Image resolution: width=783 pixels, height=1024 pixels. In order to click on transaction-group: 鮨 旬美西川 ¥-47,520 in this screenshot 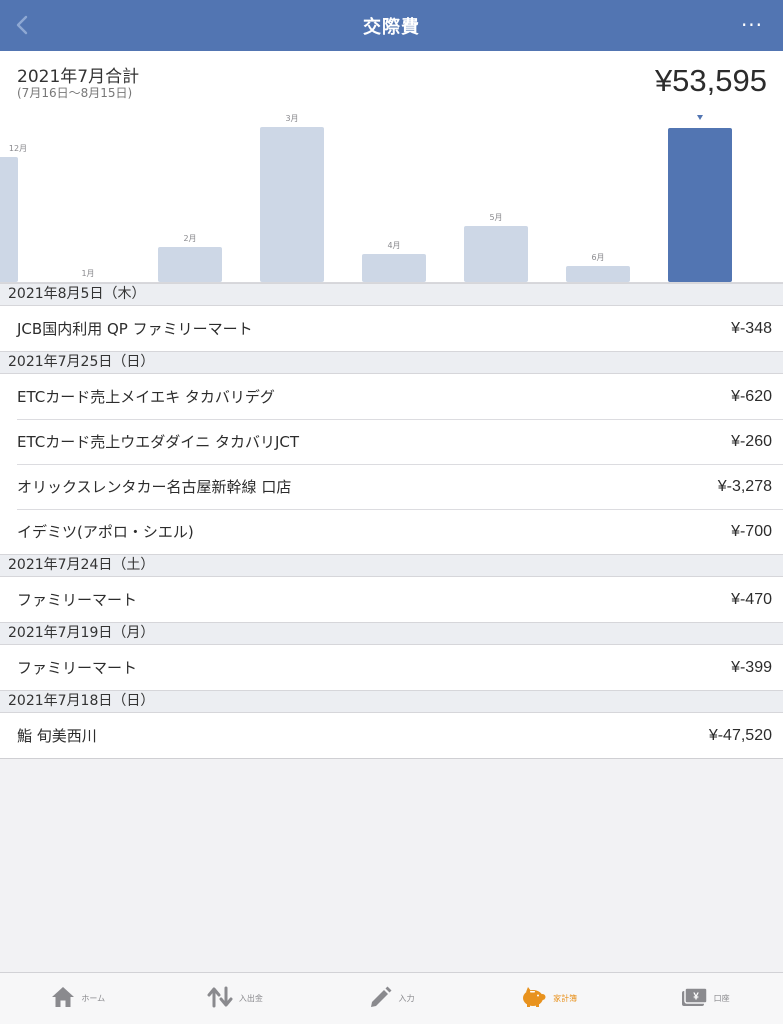, I will do `click(391, 735)`.